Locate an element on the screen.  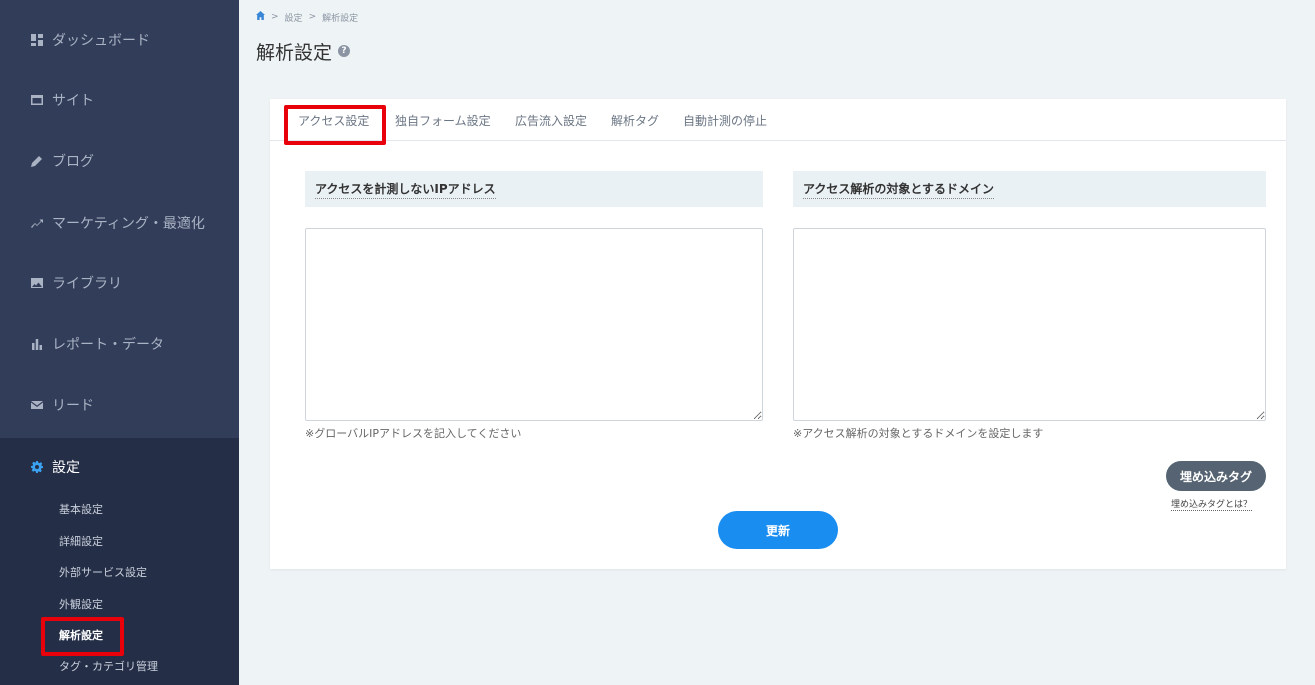
bar-chart-icon is located at coordinates (37, 344).